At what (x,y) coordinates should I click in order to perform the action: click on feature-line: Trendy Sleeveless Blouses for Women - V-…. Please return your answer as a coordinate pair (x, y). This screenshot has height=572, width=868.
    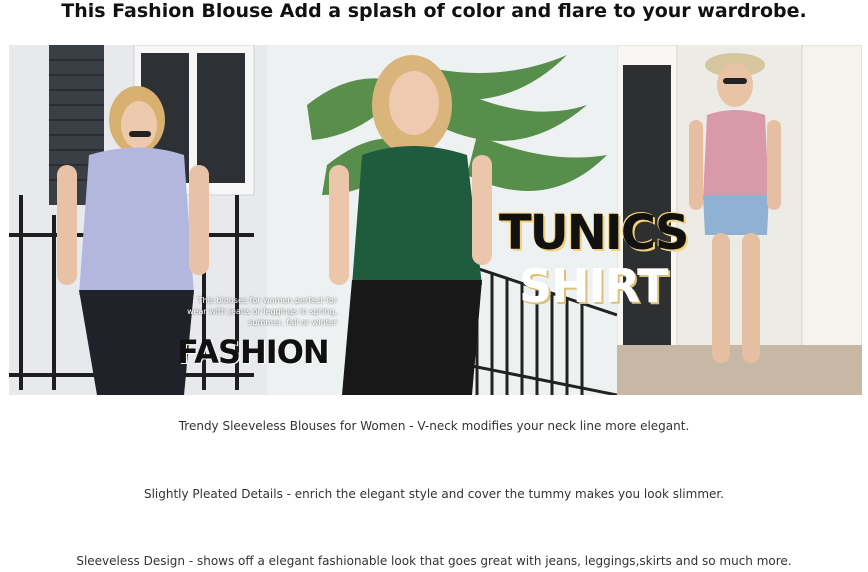
    Looking at the image, I should click on (434, 426).